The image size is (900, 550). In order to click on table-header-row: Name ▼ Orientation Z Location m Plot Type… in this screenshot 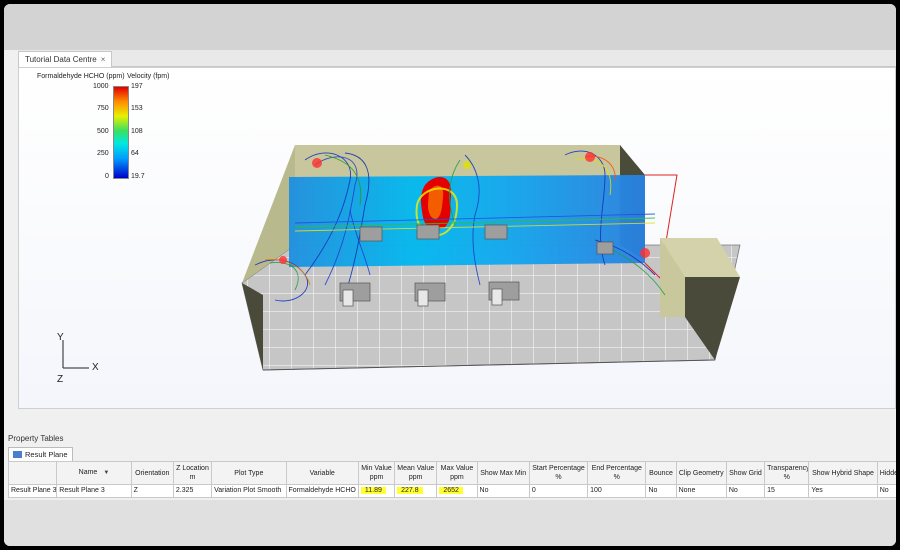, I will do `click(451, 473)`.